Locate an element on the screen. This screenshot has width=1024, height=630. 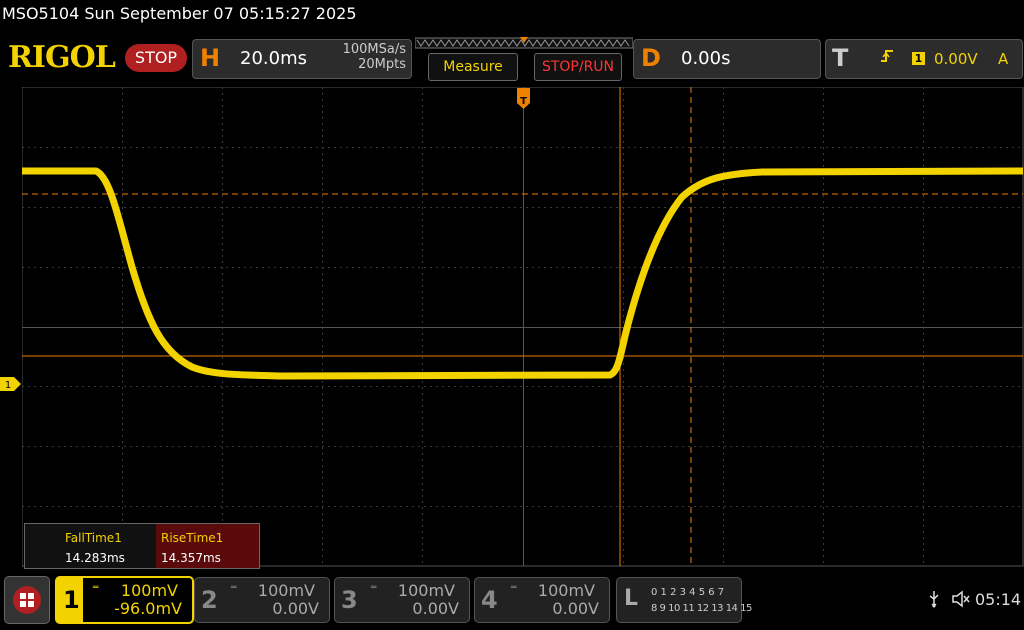
channel-4-number: 4 is located at coordinates (489, 600).